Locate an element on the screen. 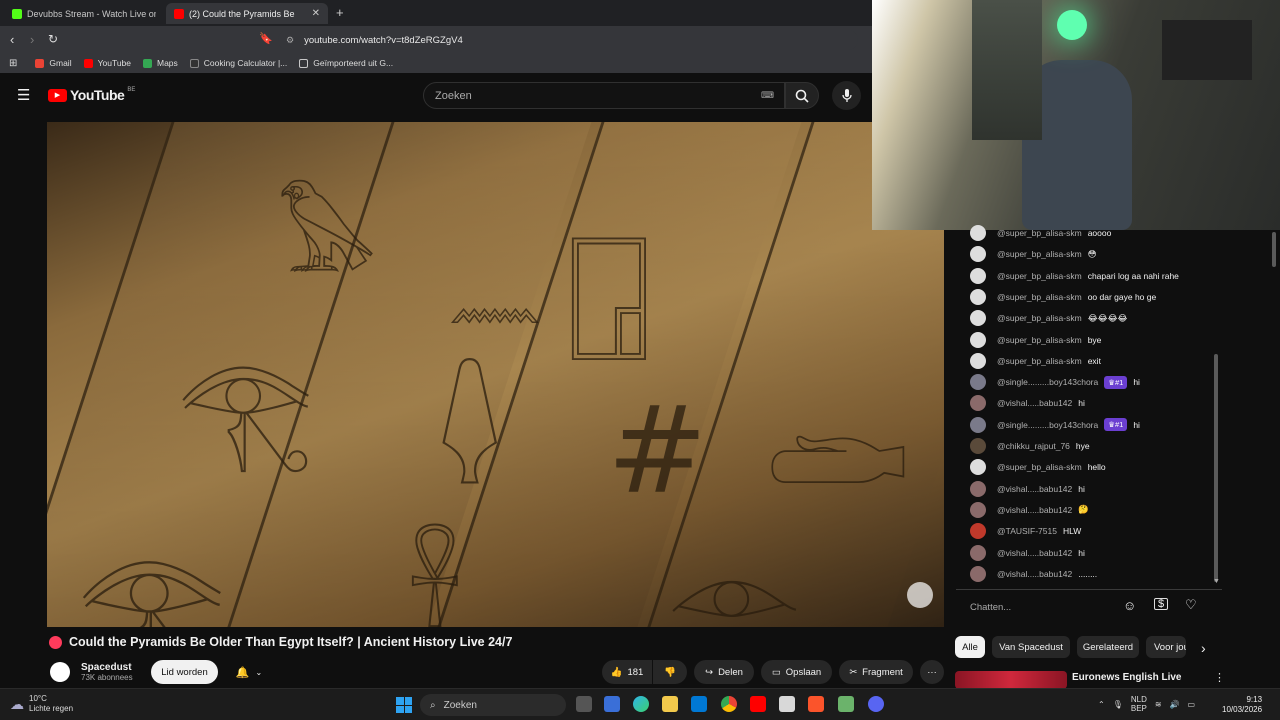 This screenshot has height=720, width=1280. channel-info: Spacedust 73K abonnees is located at coordinates (91, 672).